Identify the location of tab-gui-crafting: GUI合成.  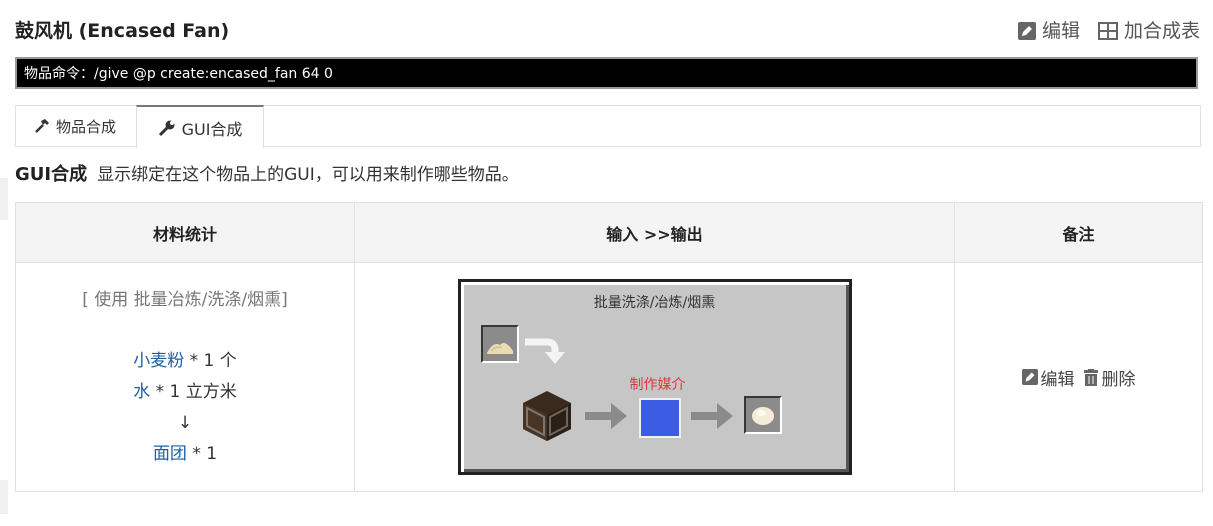
(200, 126).